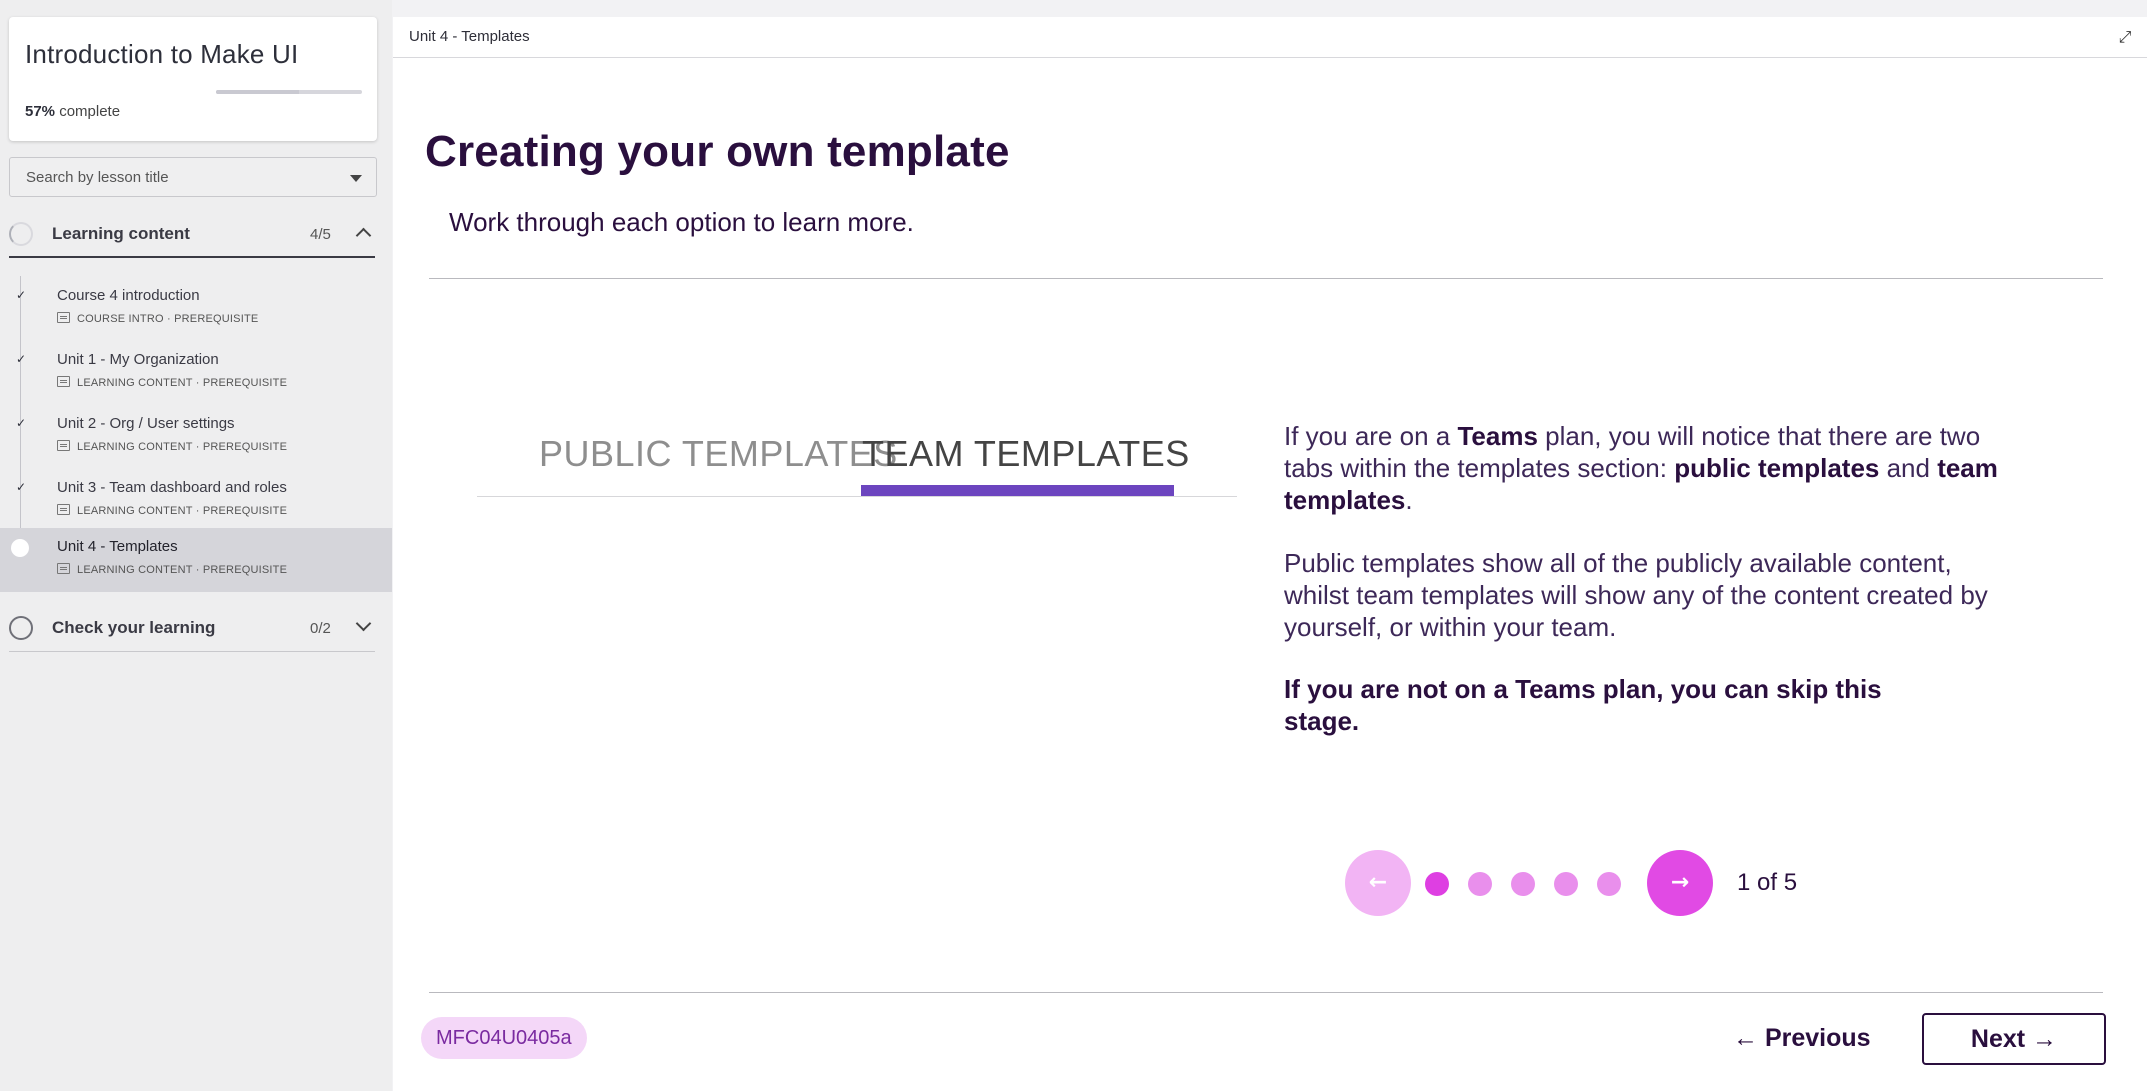 The height and width of the screenshot is (1091, 2147). I want to click on paragraph-text: and, so click(1908, 468).